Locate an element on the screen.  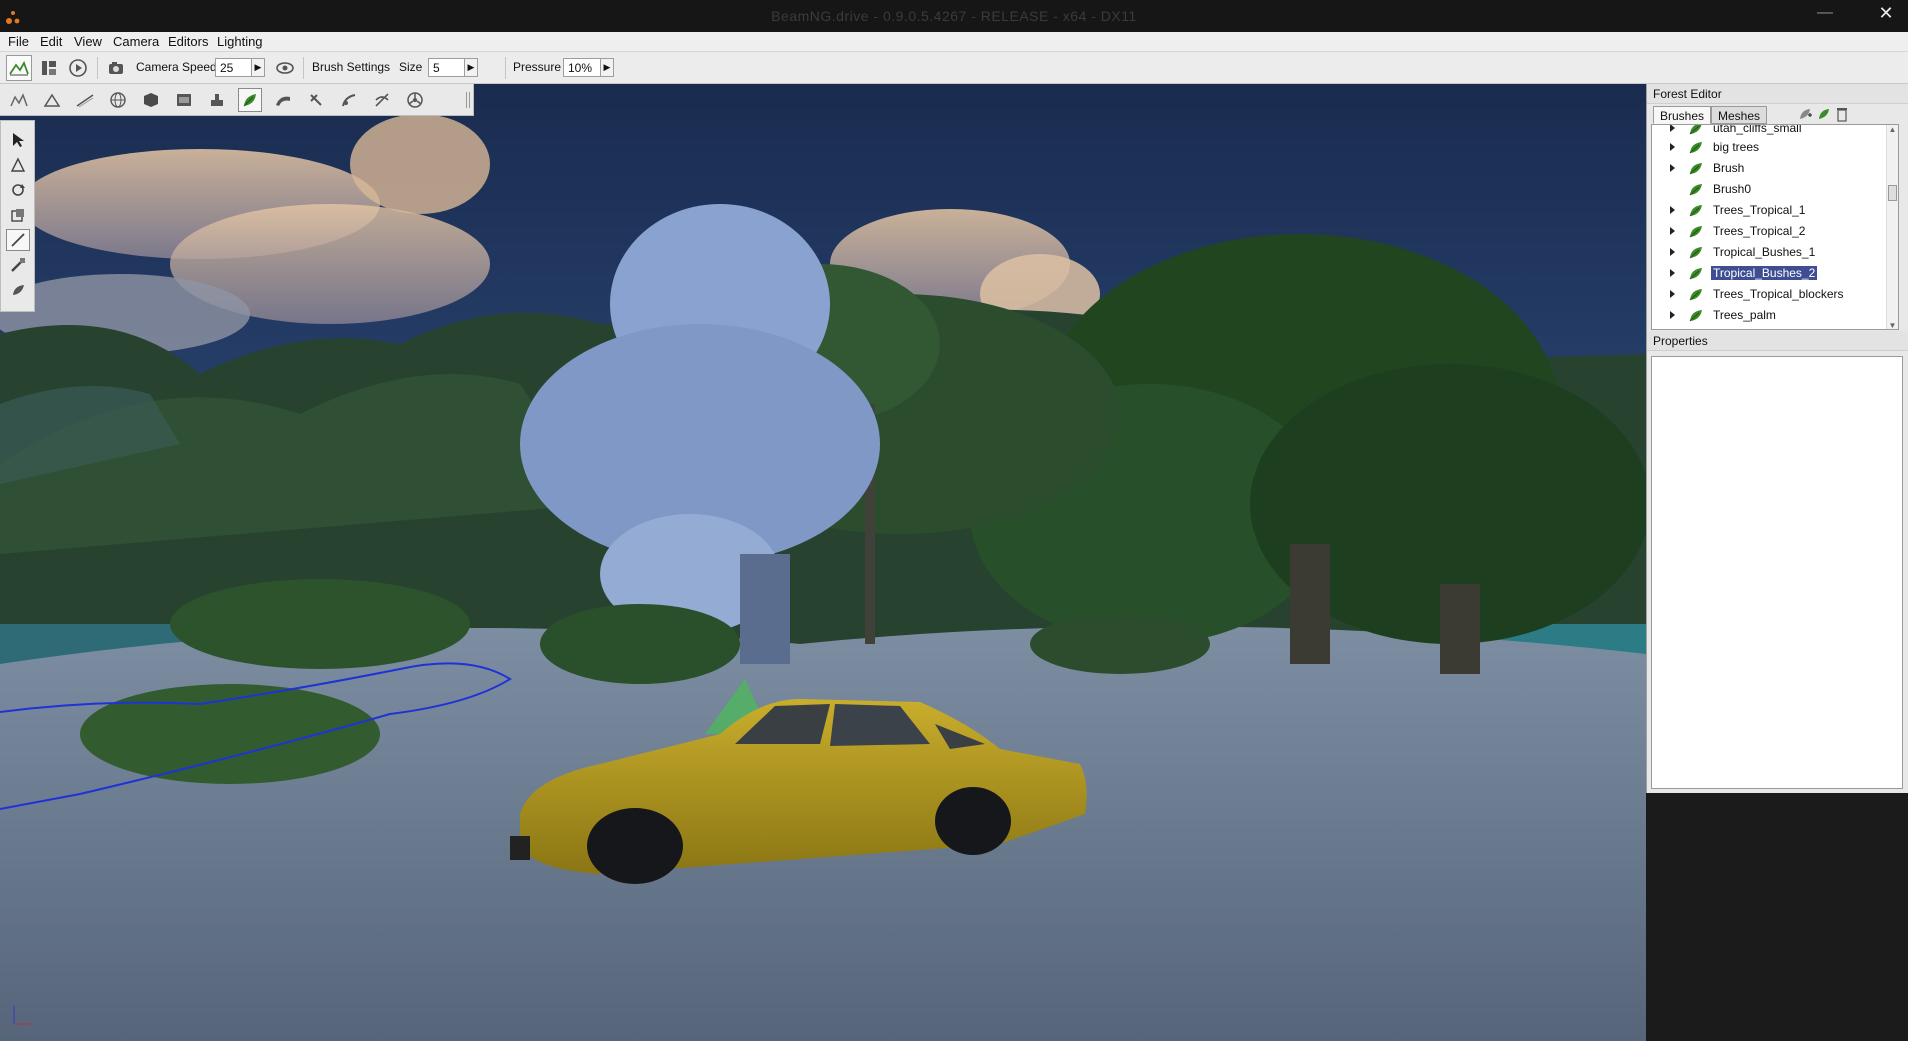
camera-icon is located at coordinates (117, 68).